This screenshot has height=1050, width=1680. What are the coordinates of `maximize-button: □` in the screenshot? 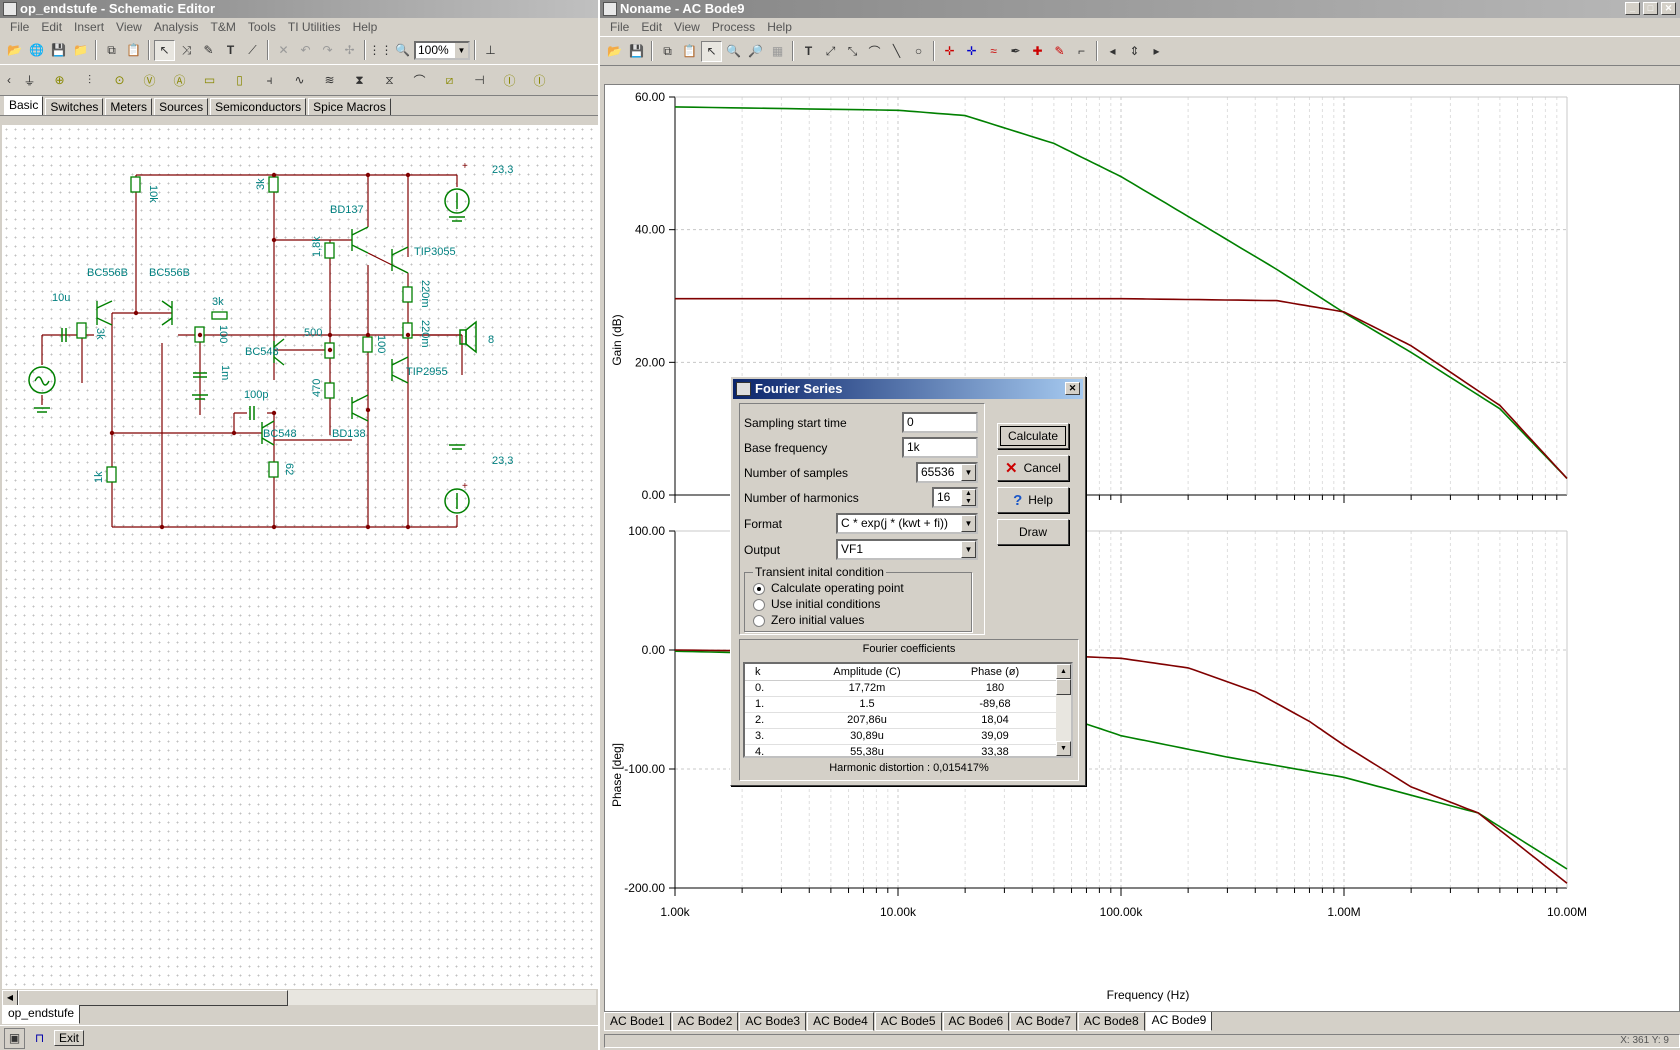 It's located at (1650, 8).